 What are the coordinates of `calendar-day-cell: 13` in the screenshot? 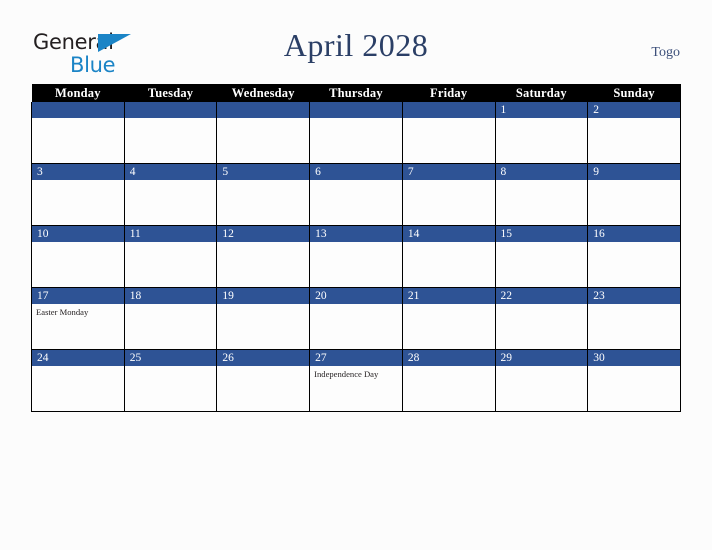 It's located at (356, 256).